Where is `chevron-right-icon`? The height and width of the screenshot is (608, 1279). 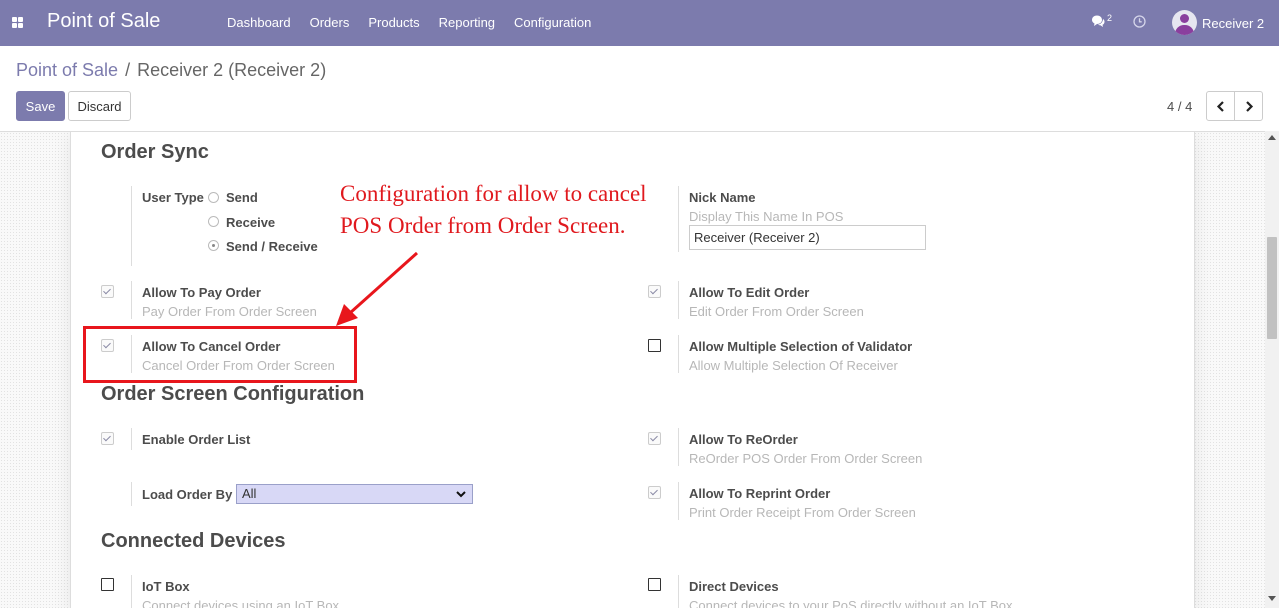
chevron-right-icon is located at coordinates (1250, 106).